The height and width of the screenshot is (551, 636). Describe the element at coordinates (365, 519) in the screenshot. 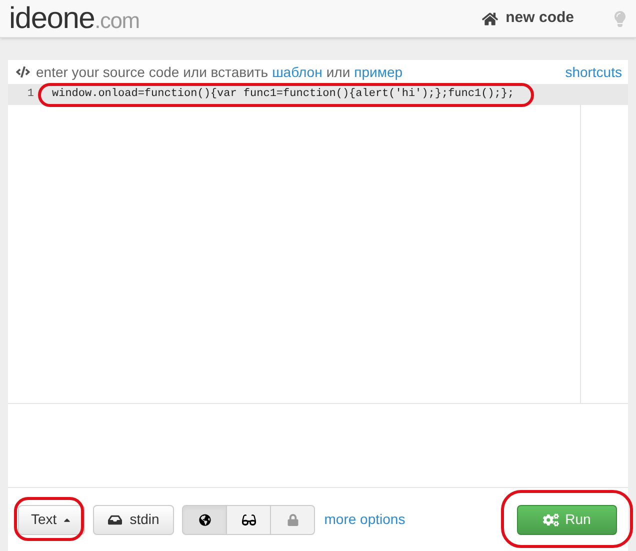

I see `more-options-link: more options` at that location.